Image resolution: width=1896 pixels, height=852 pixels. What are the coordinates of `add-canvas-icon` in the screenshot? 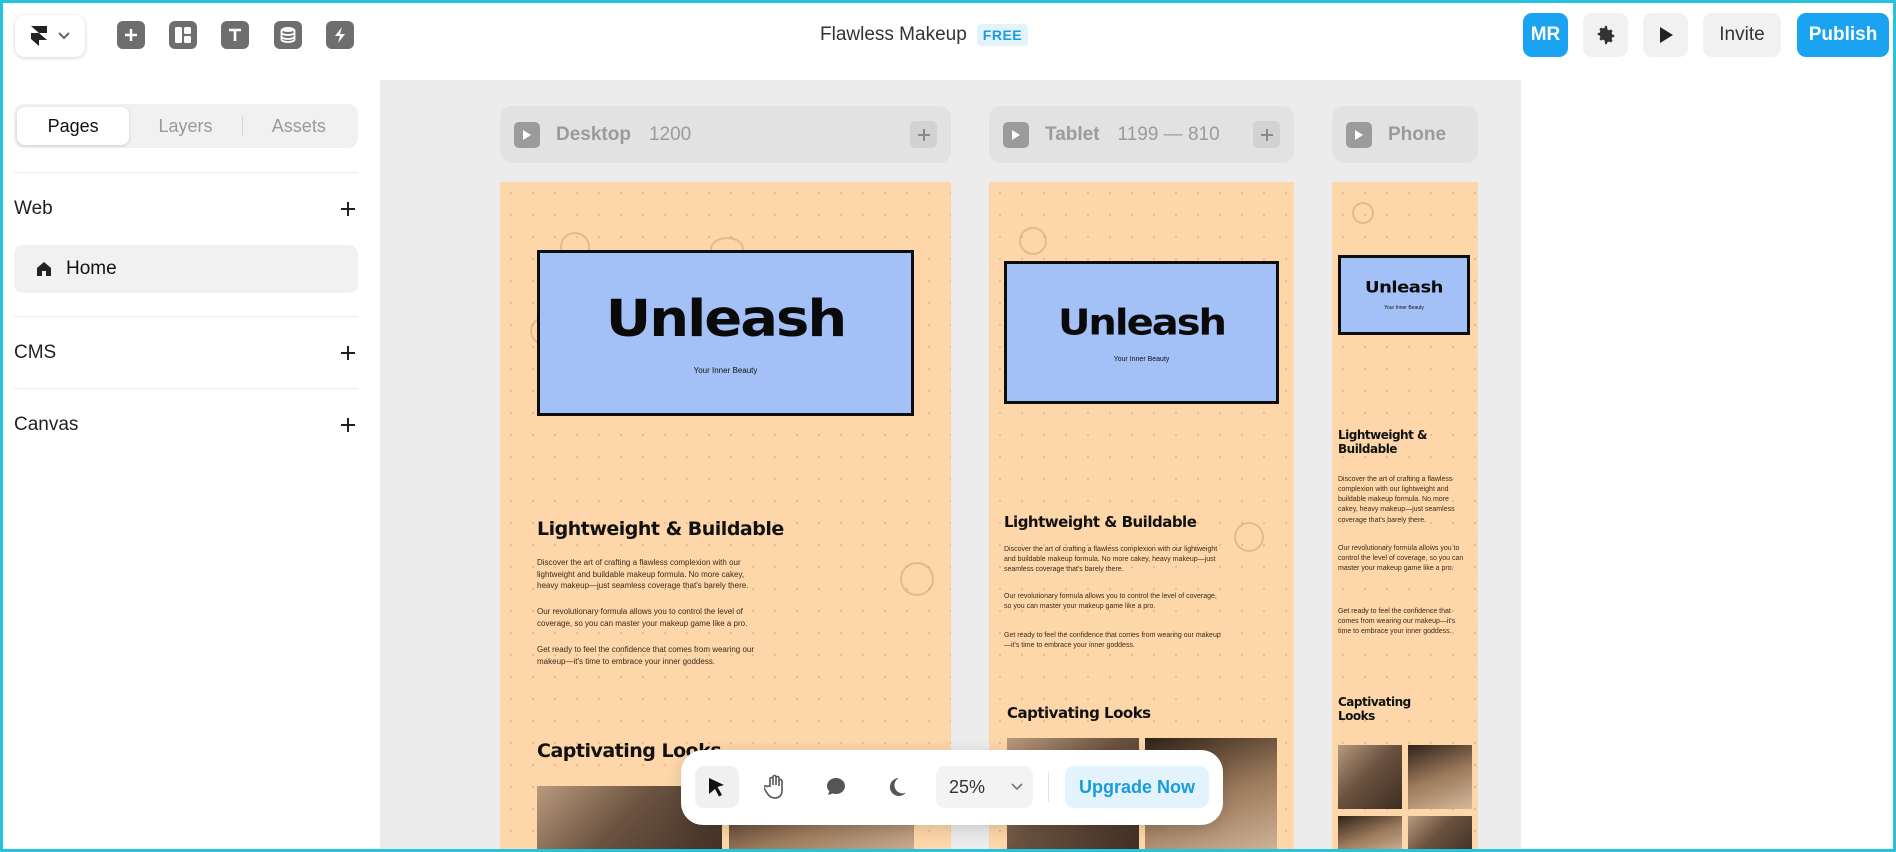 It's located at (348, 425).